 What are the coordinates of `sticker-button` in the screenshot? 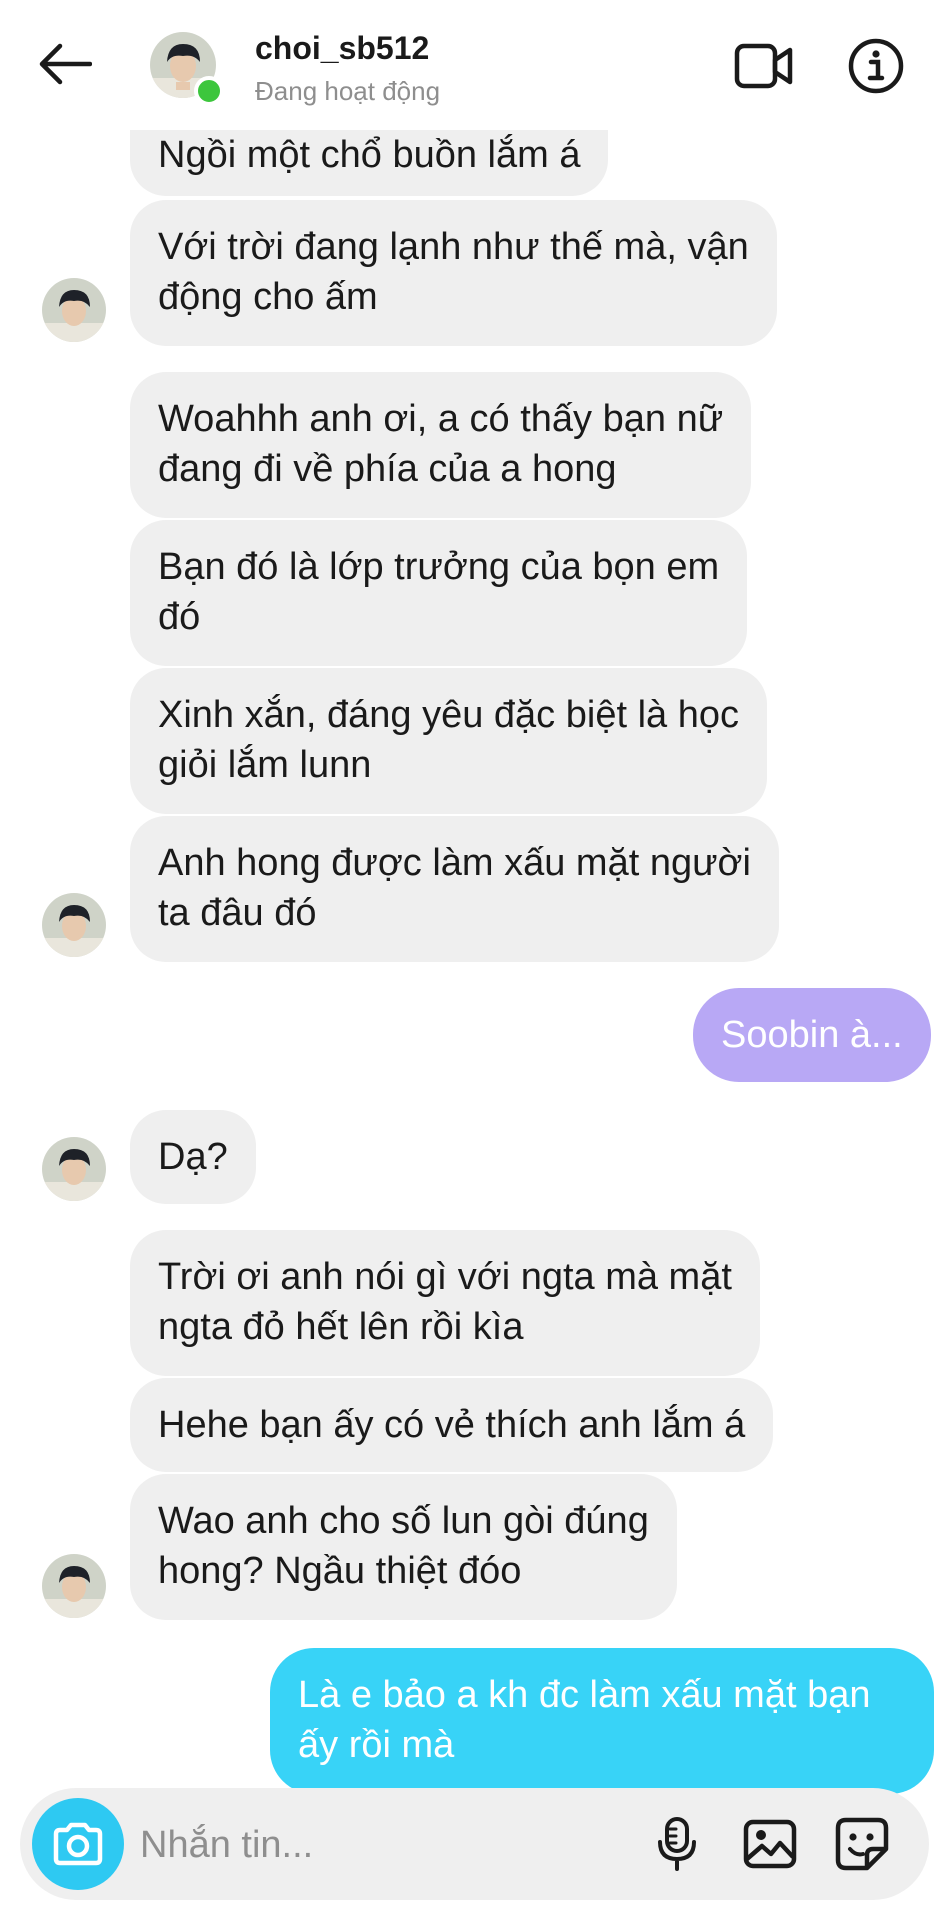 It's located at (862, 1844).